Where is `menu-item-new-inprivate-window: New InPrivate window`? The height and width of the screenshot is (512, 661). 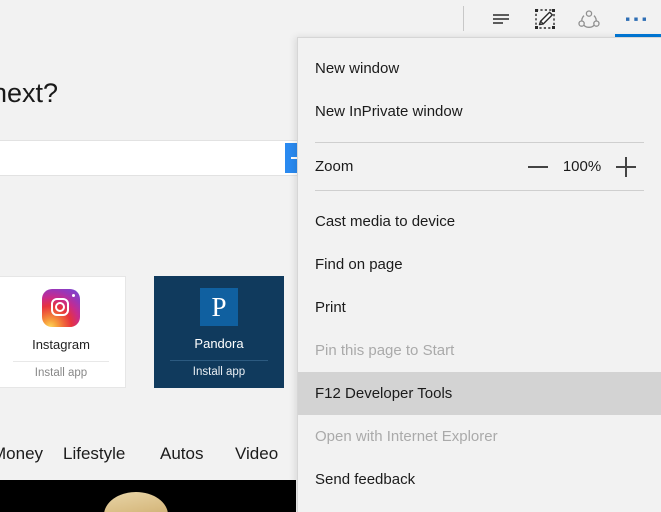
menu-item-new-inprivate-window: New InPrivate window is located at coordinates (479, 111).